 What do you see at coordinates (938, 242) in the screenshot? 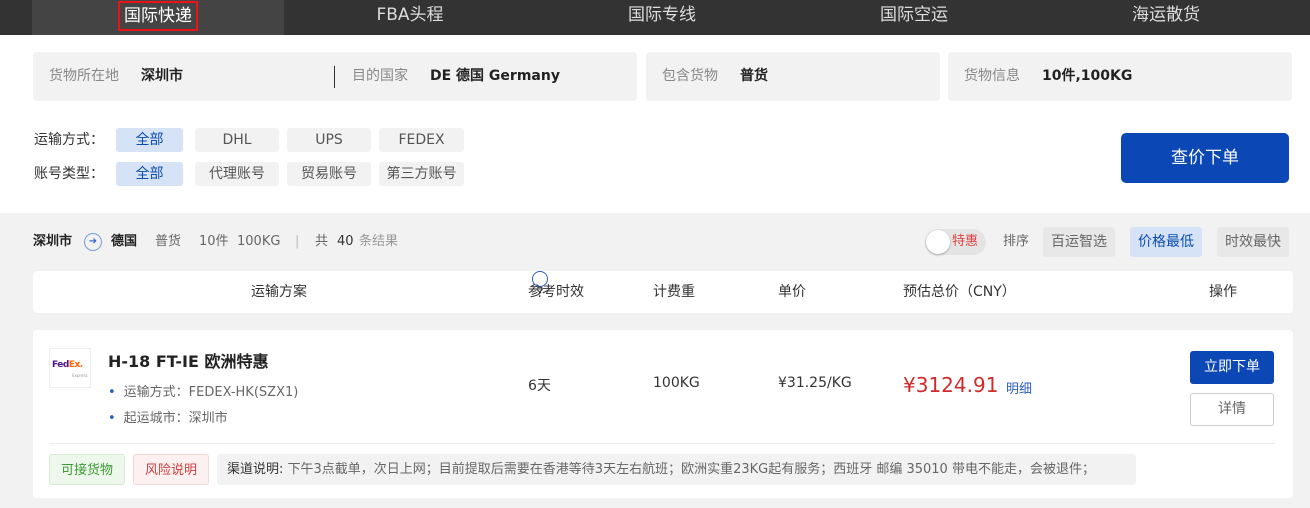
I see `toggle-knob` at bounding box center [938, 242].